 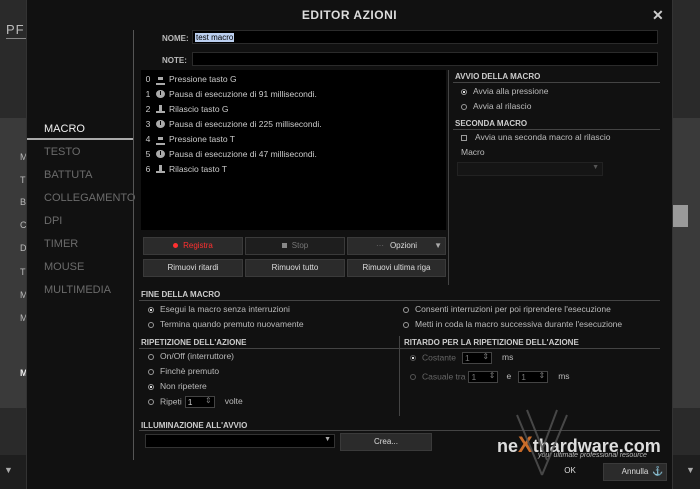 What do you see at coordinates (148, 94) in the screenshot?
I see `row-index: 1` at bounding box center [148, 94].